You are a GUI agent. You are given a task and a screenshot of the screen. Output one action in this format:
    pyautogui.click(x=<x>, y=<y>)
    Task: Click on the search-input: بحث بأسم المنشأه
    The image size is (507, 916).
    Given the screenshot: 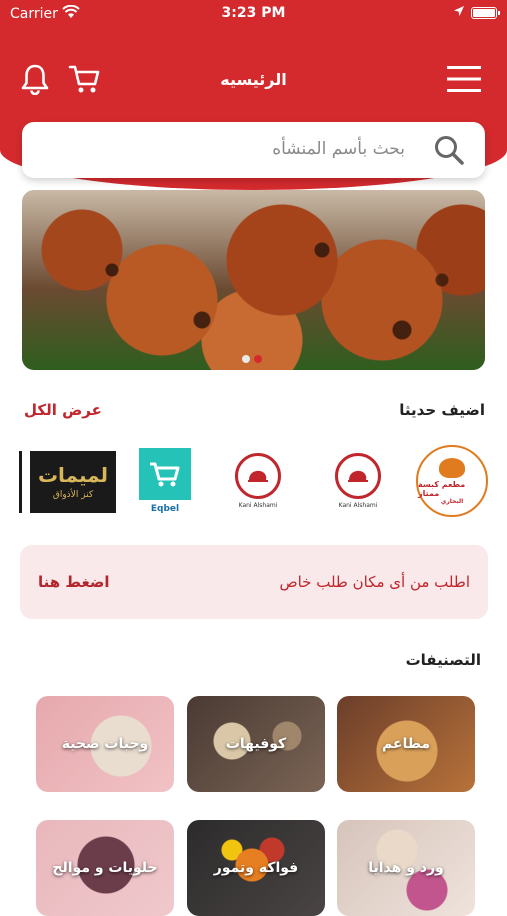 What is the action you would take?
    pyautogui.click(x=338, y=149)
    